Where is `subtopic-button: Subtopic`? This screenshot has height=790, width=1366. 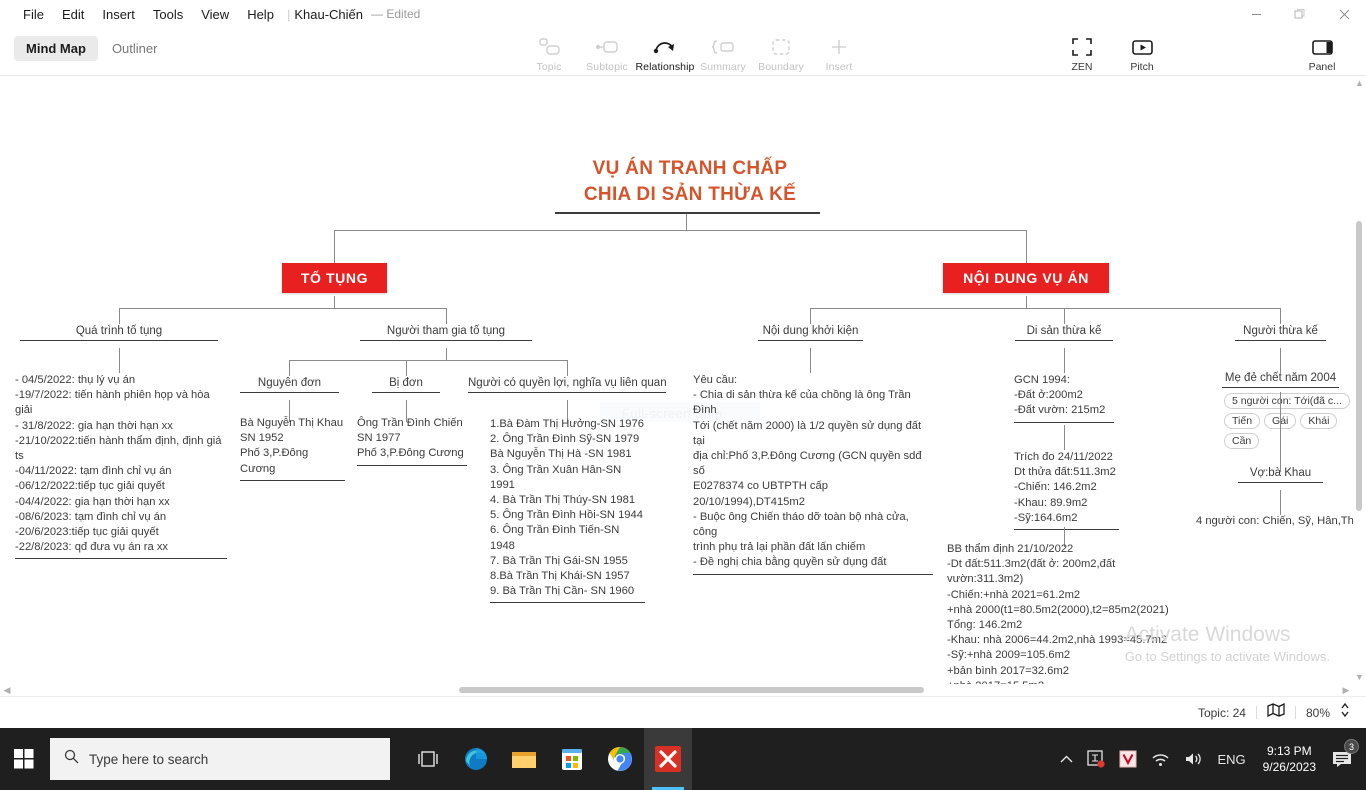 subtopic-button: Subtopic is located at coordinates (607, 51).